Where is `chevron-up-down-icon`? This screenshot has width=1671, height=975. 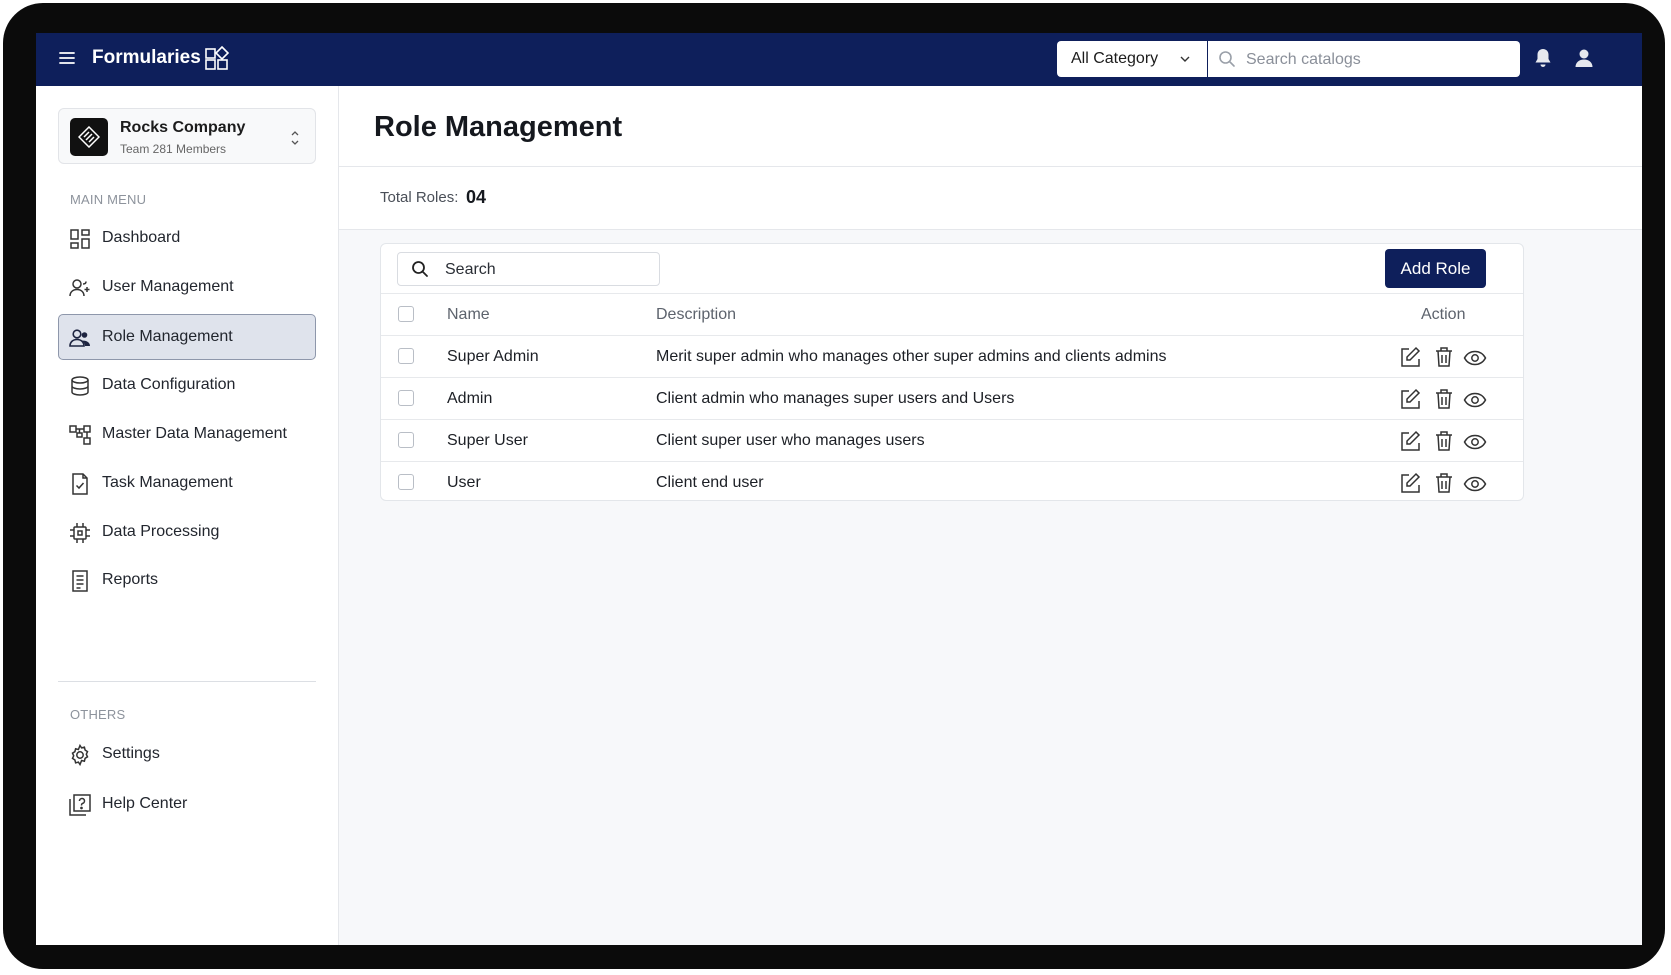 chevron-up-down-icon is located at coordinates (295, 138).